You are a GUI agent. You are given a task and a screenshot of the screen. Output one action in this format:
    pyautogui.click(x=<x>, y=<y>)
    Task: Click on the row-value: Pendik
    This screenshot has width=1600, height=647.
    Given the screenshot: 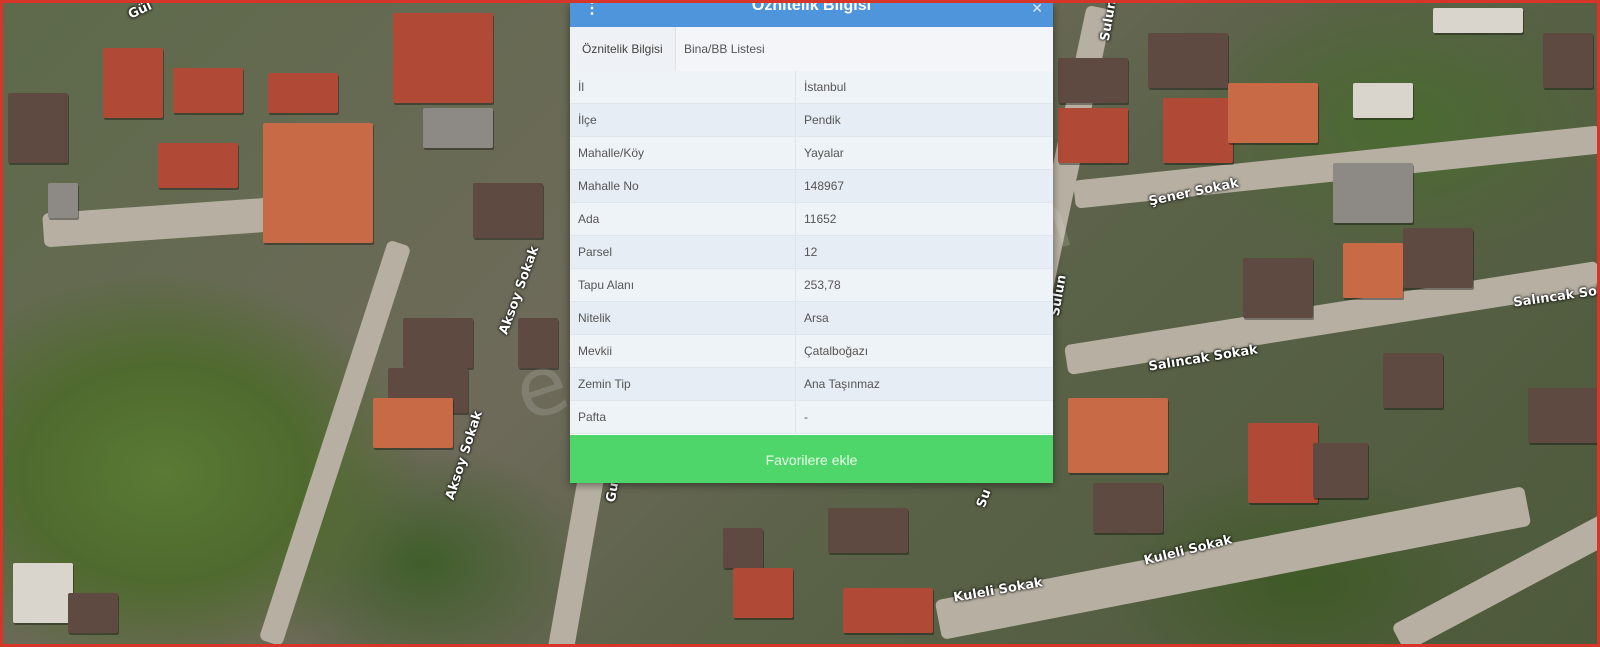 What is the action you would take?
    pyautogui.click(x=924, y=120)
    